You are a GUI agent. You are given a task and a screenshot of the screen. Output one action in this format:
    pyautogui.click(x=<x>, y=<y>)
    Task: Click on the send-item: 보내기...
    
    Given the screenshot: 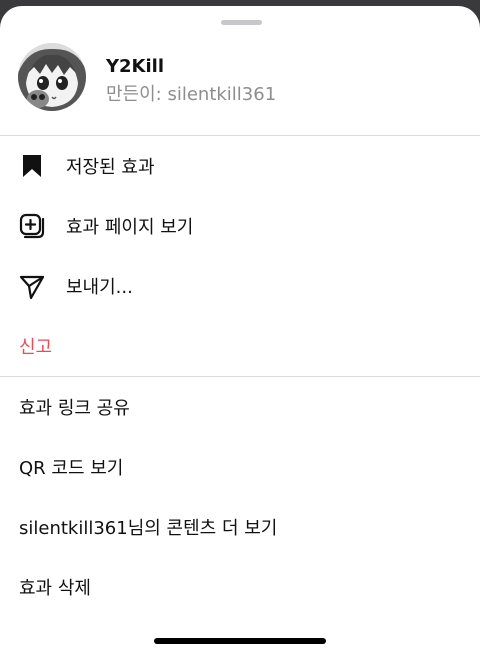 What is the action you would take?
    pyautogui.click(x=240, y=286)
    